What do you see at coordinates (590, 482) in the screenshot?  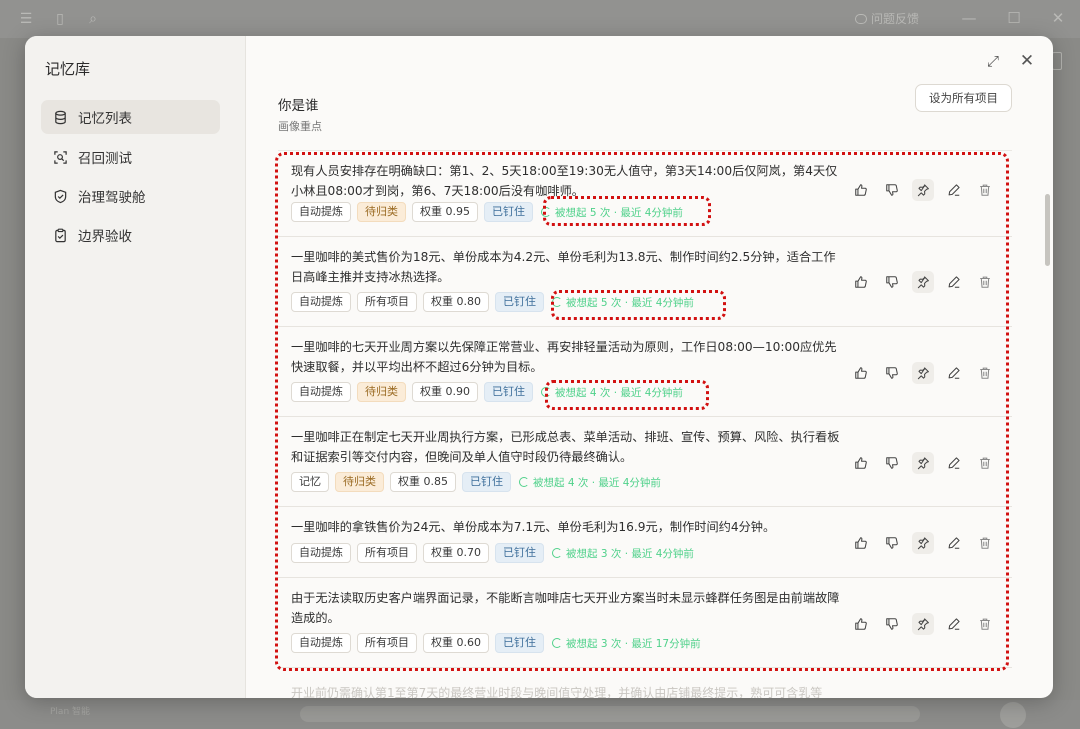 I see `recall-info: 被想起 4 次 · 最近 4分钟前` at bounding box center [590, 482].